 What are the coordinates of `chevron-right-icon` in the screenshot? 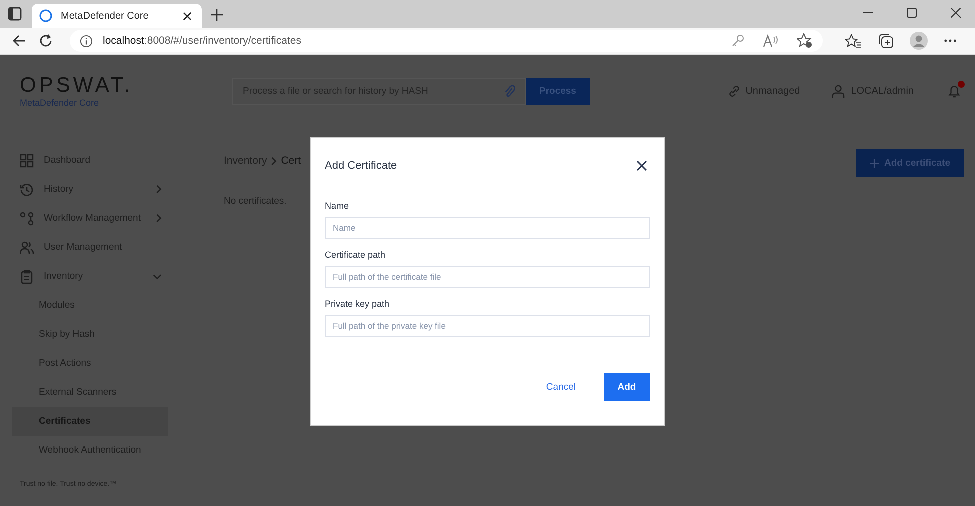 It's located at (274, 161).